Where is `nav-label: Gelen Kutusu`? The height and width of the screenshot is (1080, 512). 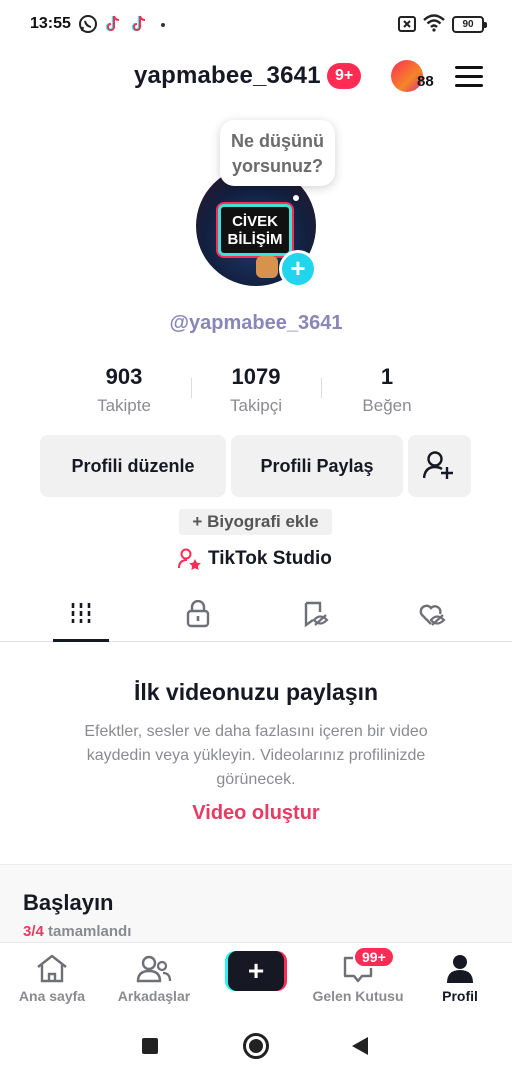
nav-label: Gelen Kutusu is located at coordinates (358, 996).